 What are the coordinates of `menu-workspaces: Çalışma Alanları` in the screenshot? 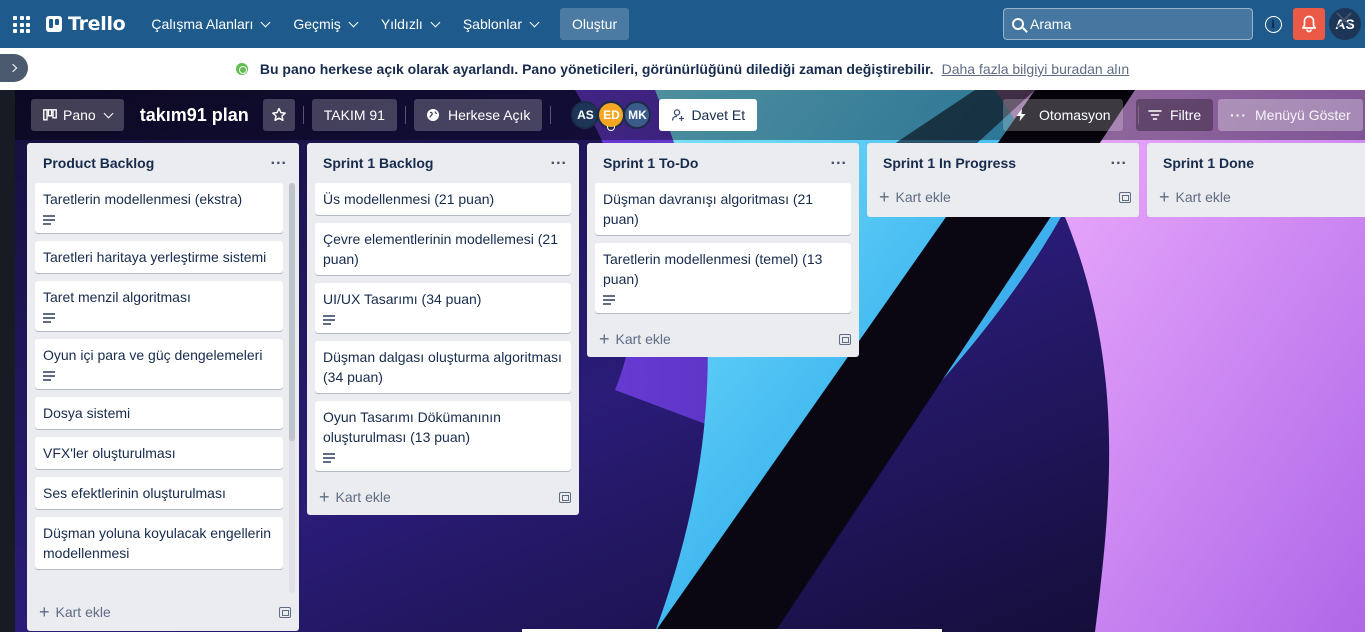 It's located at (210, 24).